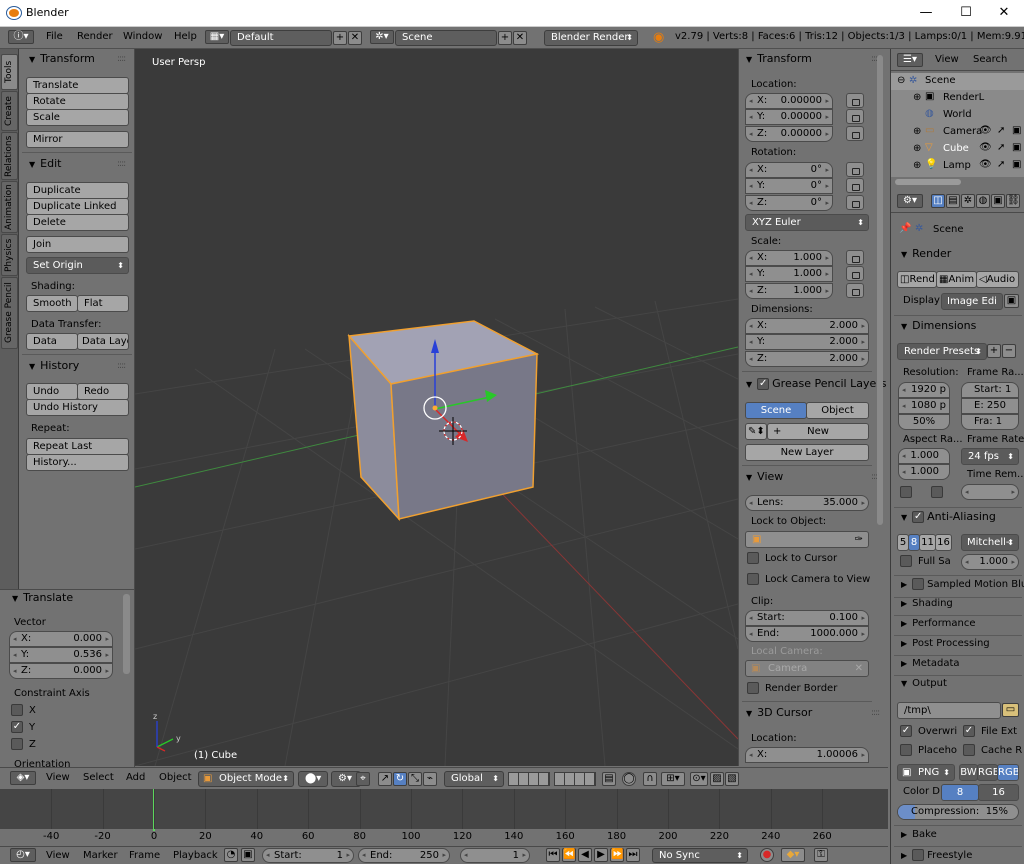  Describe the element at coordinates (927, 542) in the screenshot. I see `aa-samples-11: 11` at that location.